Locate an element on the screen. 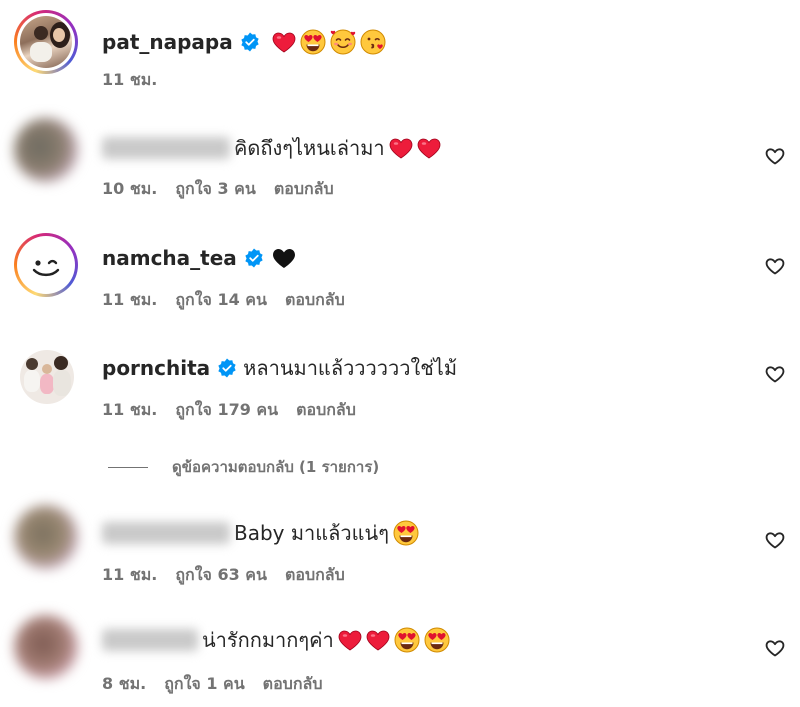 The height and width of the screenshot is (707, 800). comment-line: namcha_tea is located at coordinates (199, 258).